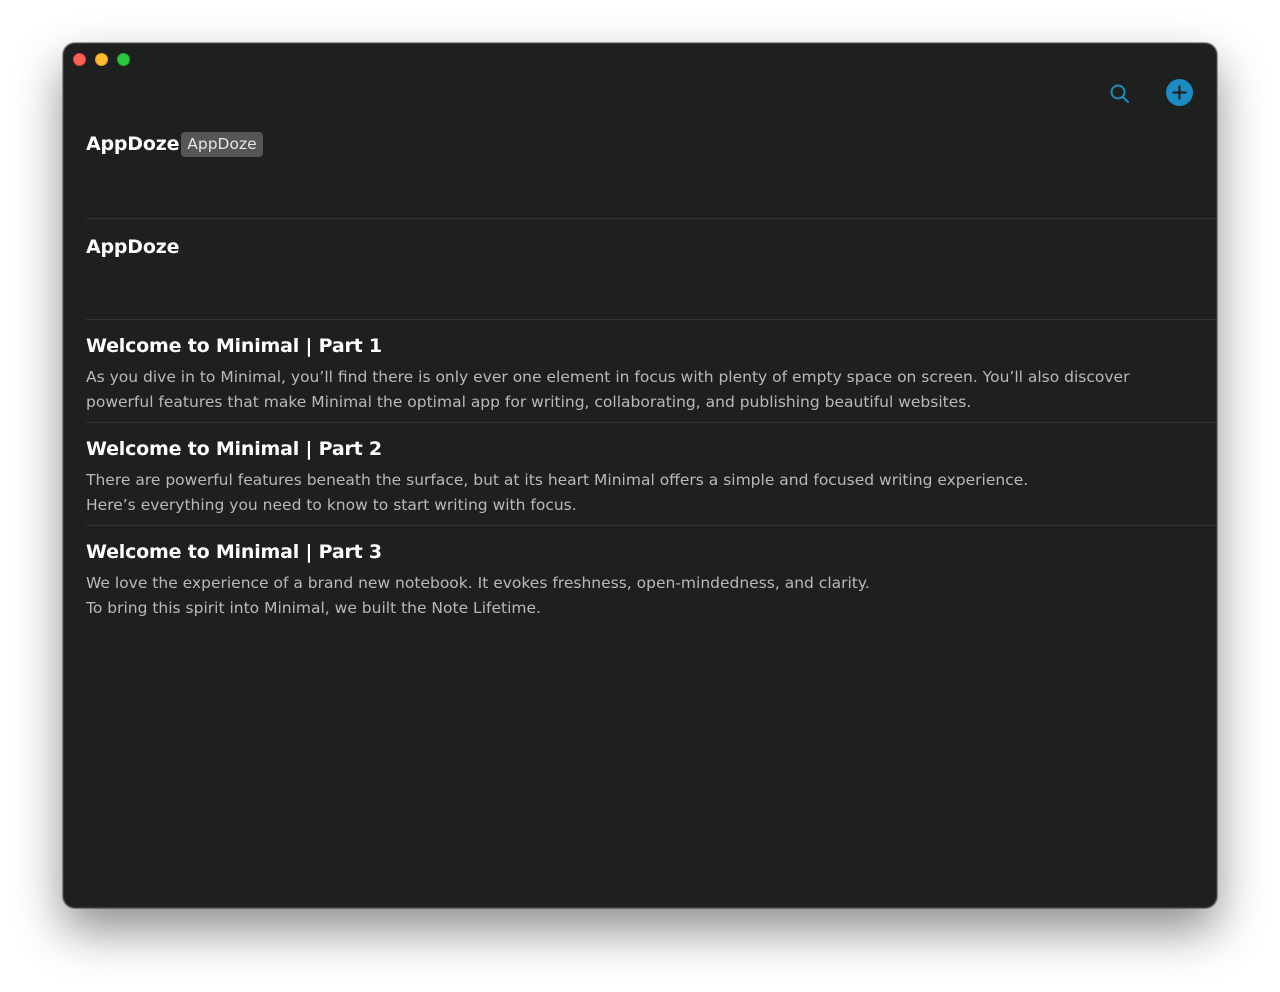 Image resolution: width=1280 pixels, height=992 pixels. What do you see at coordinates (651, 449) in the screenshot?
I see `note-title-row: Welcome to Minimal | Part 2` at bounding box center [651, 449].